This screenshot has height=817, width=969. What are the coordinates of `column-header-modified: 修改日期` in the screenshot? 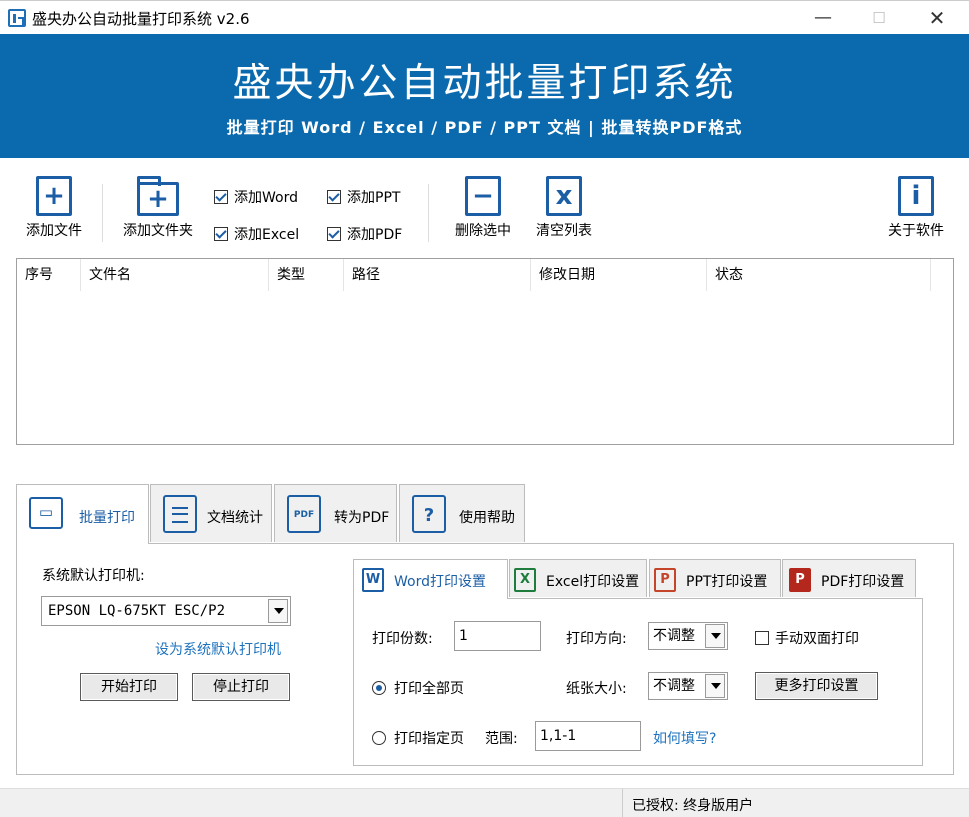 It's located at (619, 275).